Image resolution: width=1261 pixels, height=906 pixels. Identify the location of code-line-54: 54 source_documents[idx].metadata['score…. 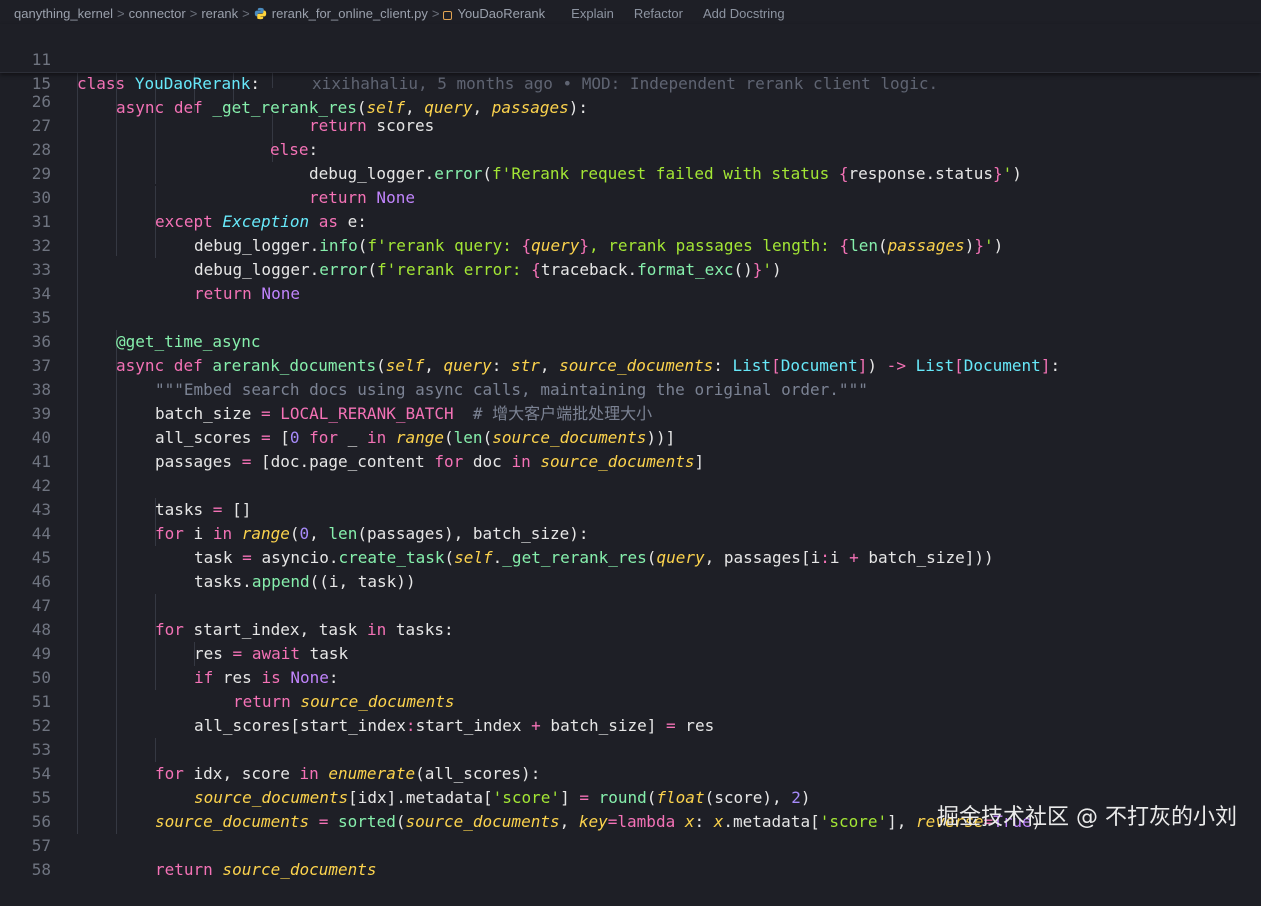
(630, 772).